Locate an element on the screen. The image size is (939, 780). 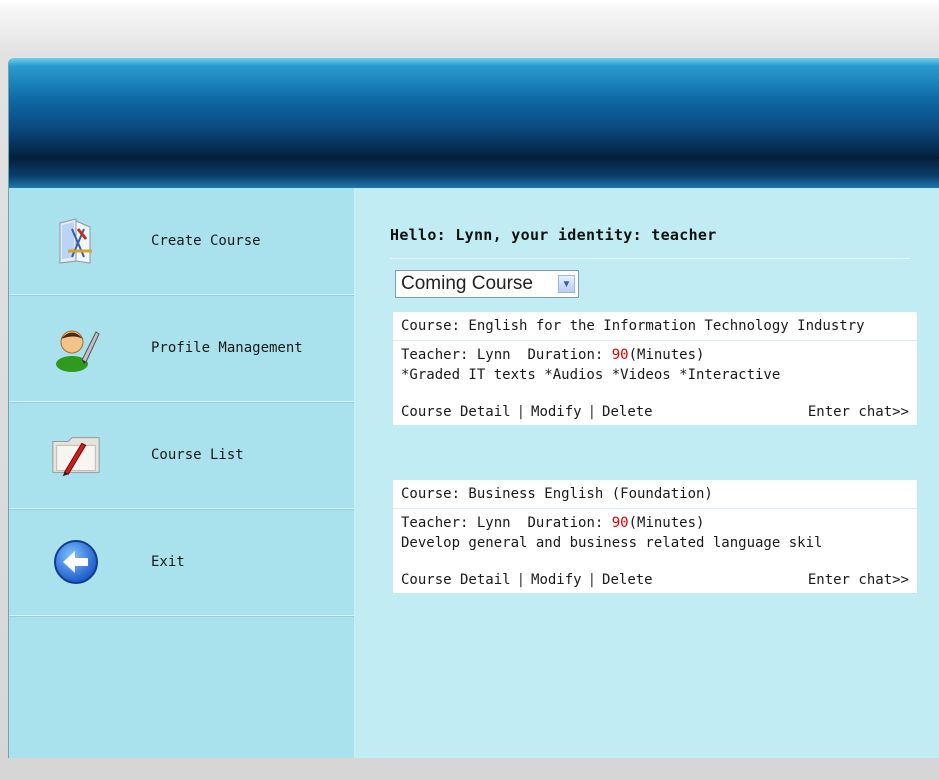
sidebar-item-exit: Exit is located at coordinates (181, 562).